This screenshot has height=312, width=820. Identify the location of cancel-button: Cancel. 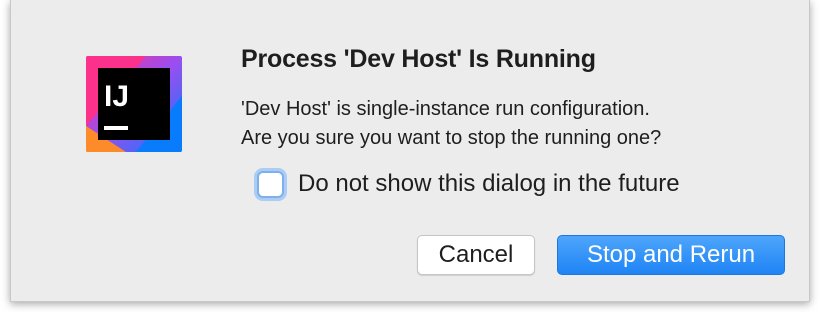
(476, 255).